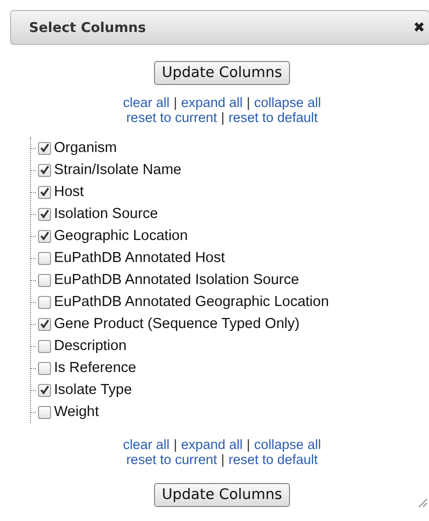 This screenshot has width=429, height=521. Describe the element at coordinates (177, 280) in the screenshot. I see `column-label: EuPathDB Annotated Isolation Source` at that location.